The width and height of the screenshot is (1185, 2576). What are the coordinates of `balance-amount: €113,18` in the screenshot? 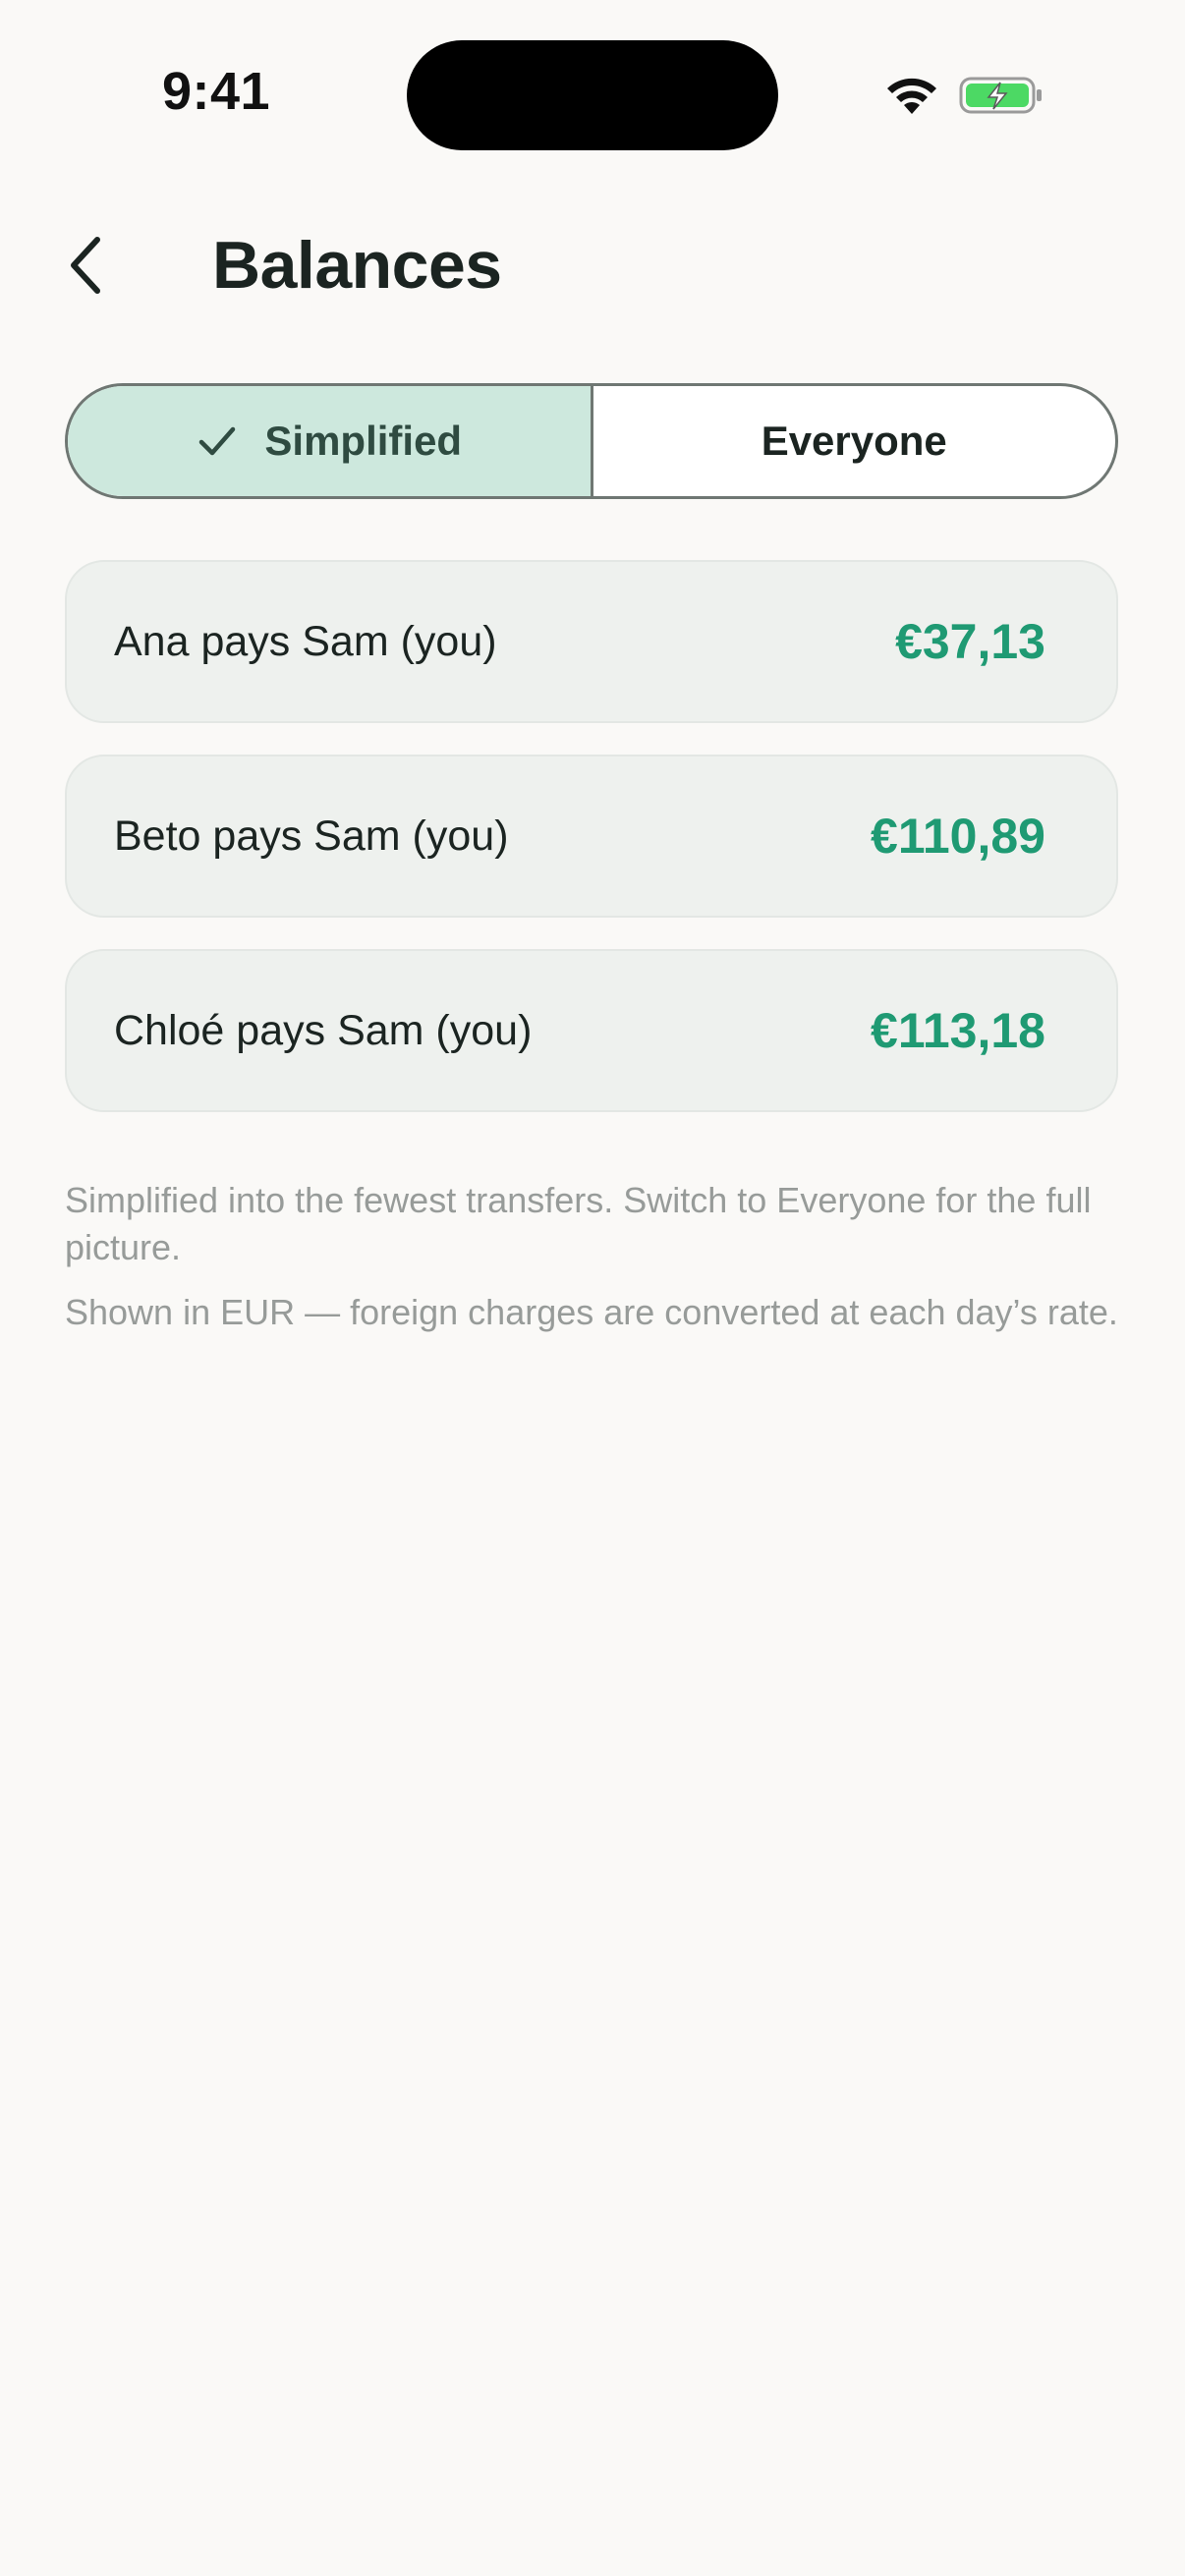 It's located at (958, 1030).